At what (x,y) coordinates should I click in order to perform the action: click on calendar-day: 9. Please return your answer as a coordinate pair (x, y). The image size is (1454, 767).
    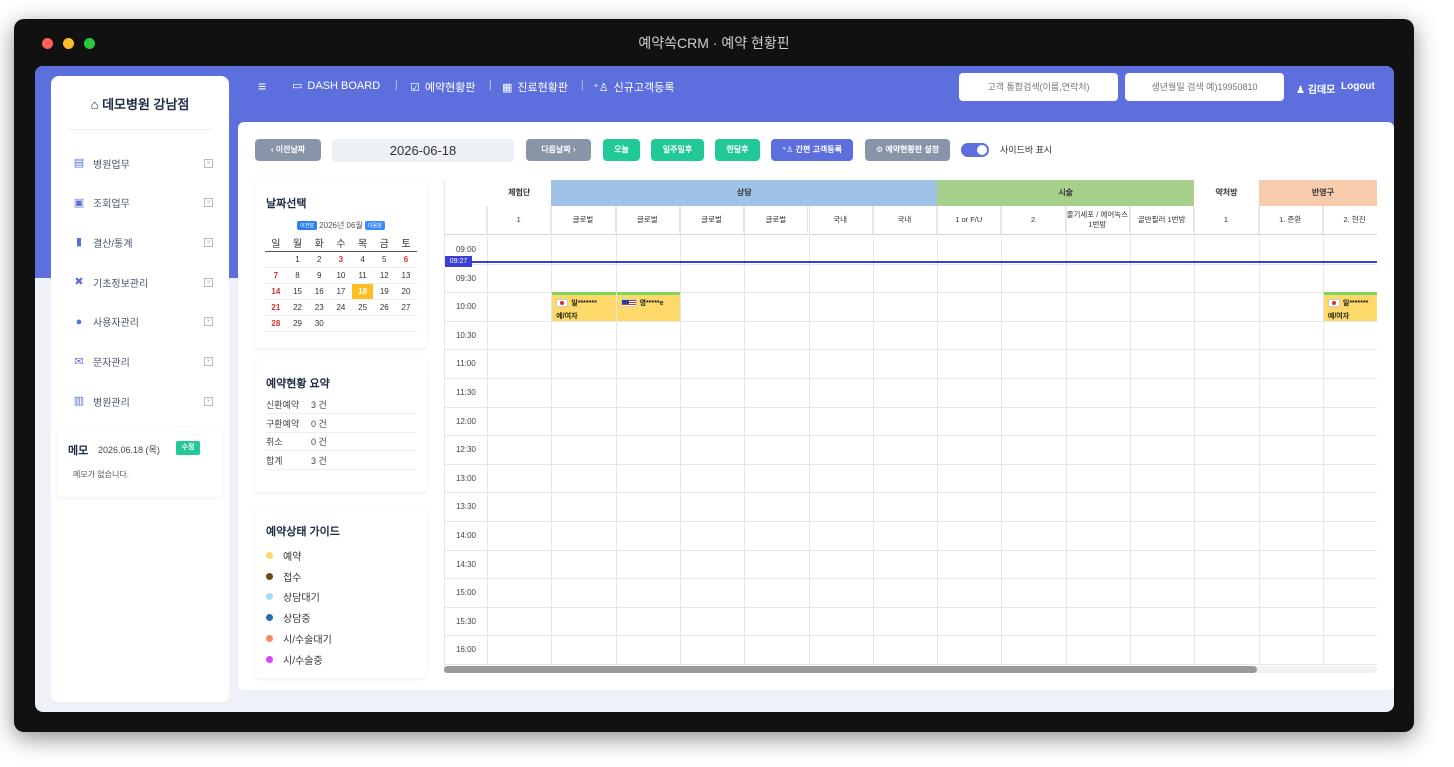
    Looking at the image, I should click on (319, 275).